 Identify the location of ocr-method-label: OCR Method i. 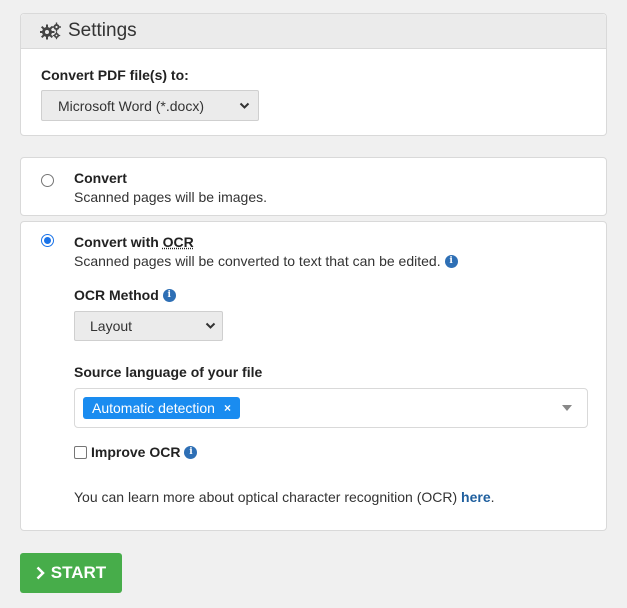
(125, 295).